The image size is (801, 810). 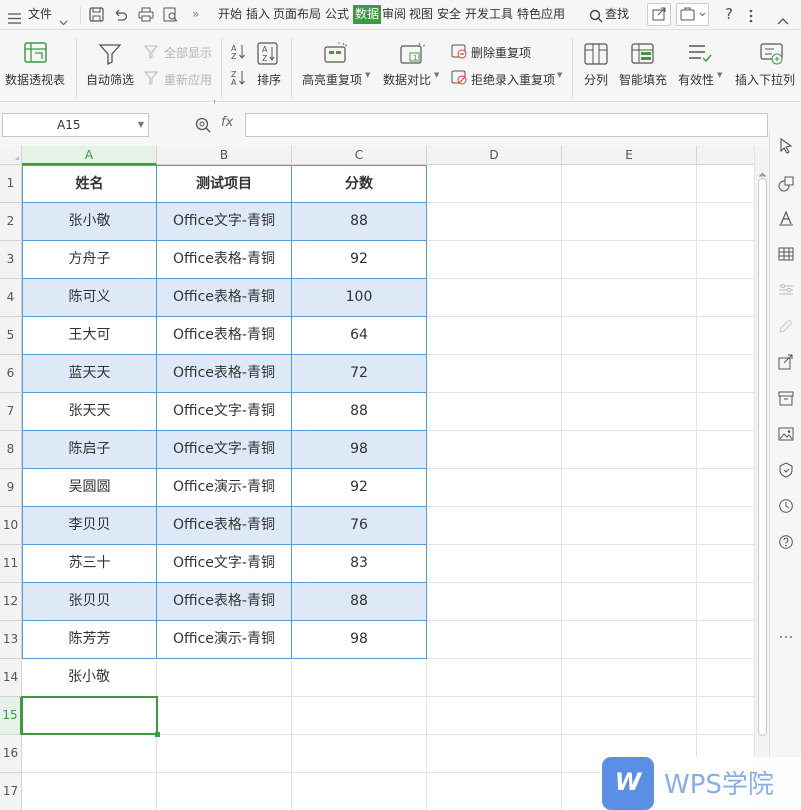 What do you see at coordinates (729, 15) in the screenshot?
I see `help-icon: ?` at bounding box center [729, 15].